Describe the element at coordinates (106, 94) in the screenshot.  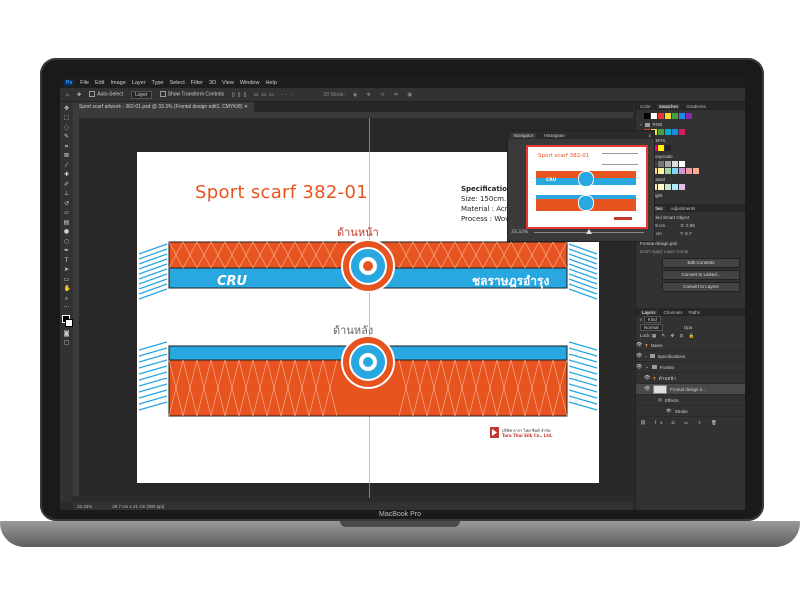
I see `auto-select-toggle: Auto-Select` at that location.